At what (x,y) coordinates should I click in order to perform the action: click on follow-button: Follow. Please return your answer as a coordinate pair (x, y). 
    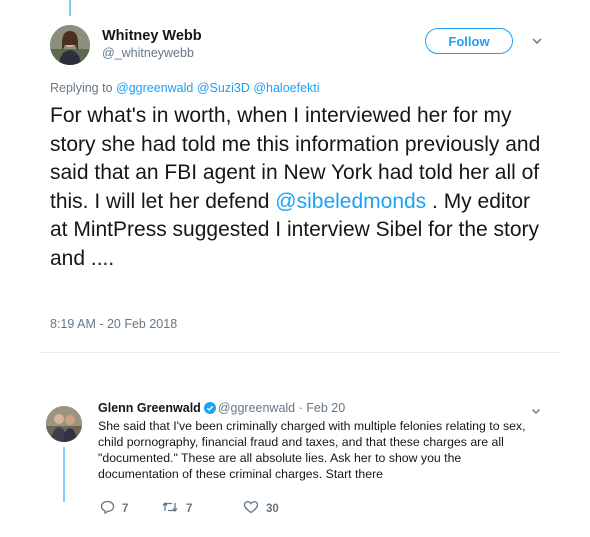
    Looking at the image, I should click on (469, 41).